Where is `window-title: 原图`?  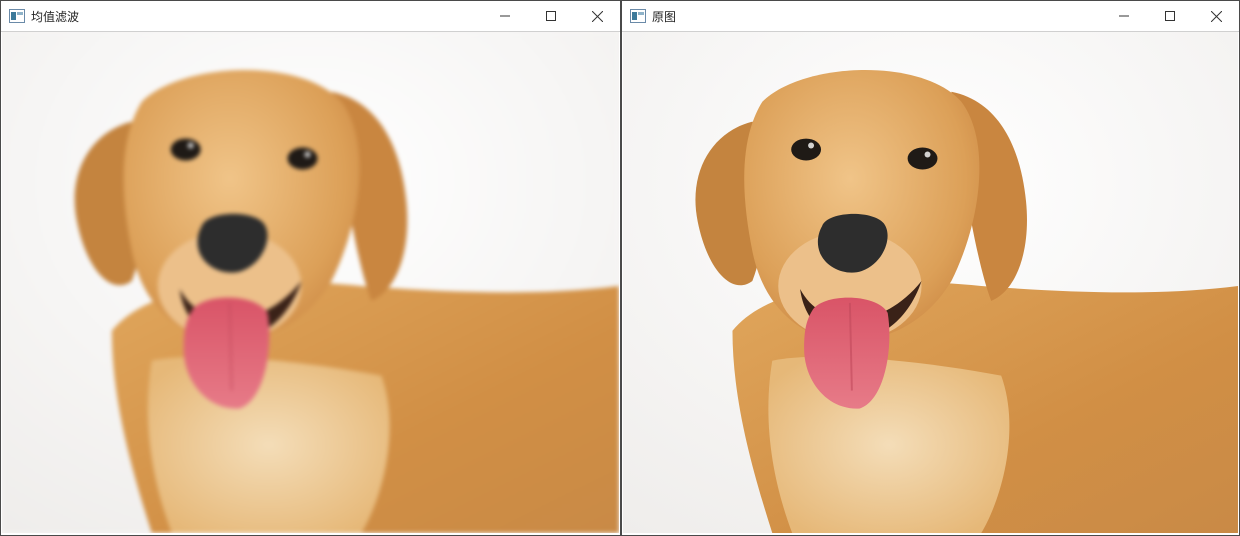
window-title: 原图 is located at coordinates (664, 16).